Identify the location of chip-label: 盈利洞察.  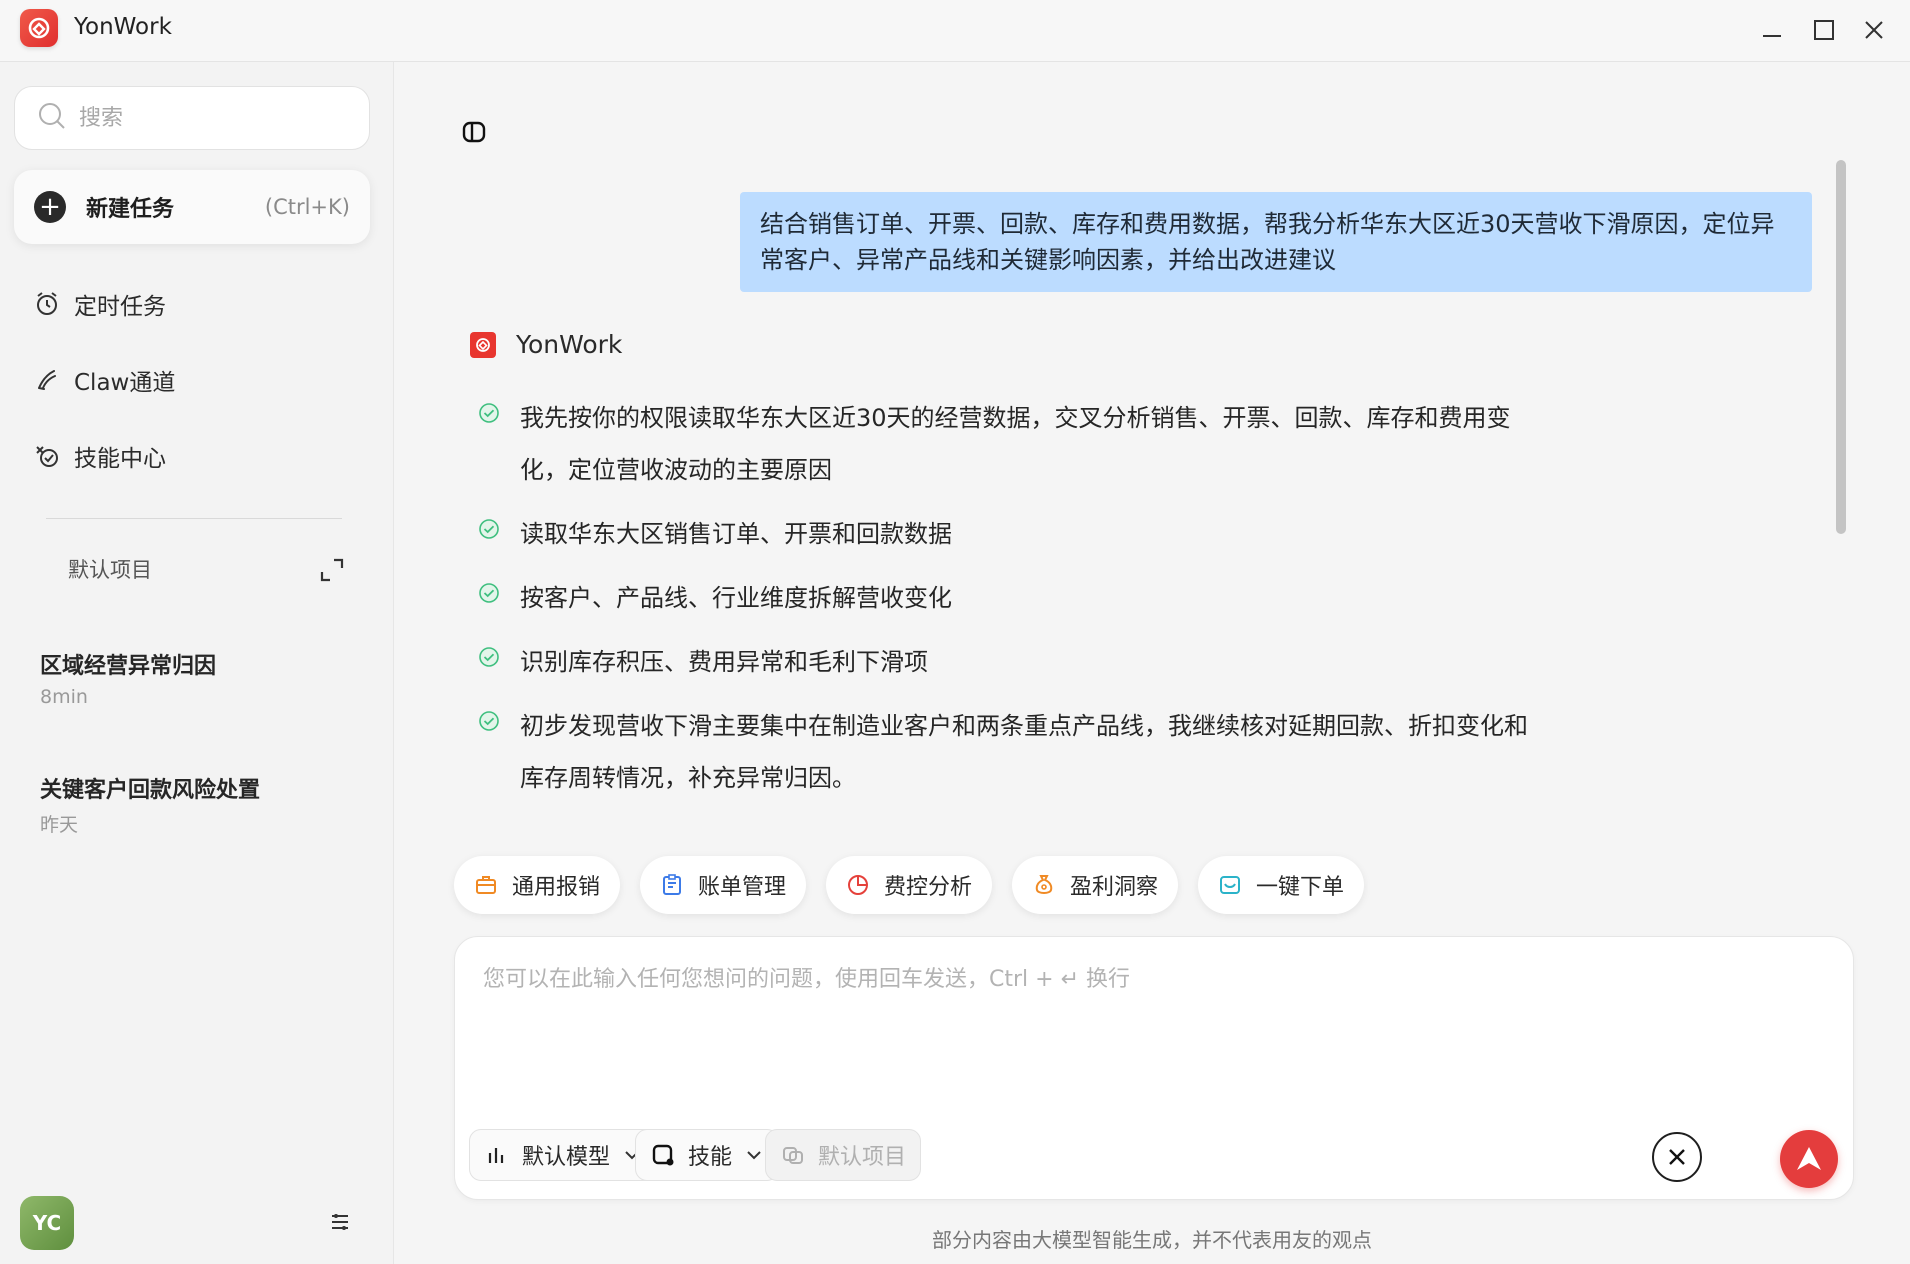
(1114, 887).